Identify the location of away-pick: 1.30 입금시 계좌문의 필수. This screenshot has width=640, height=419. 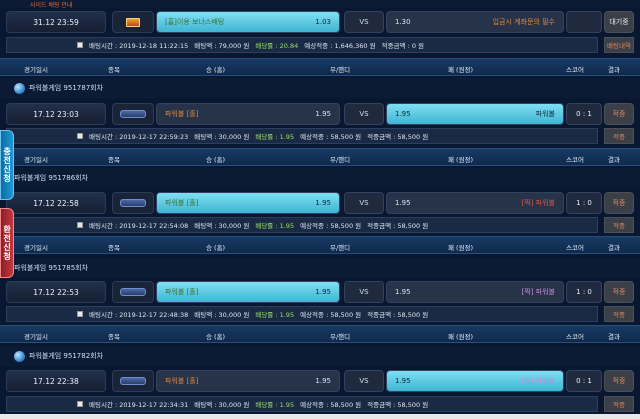
(475, 22).